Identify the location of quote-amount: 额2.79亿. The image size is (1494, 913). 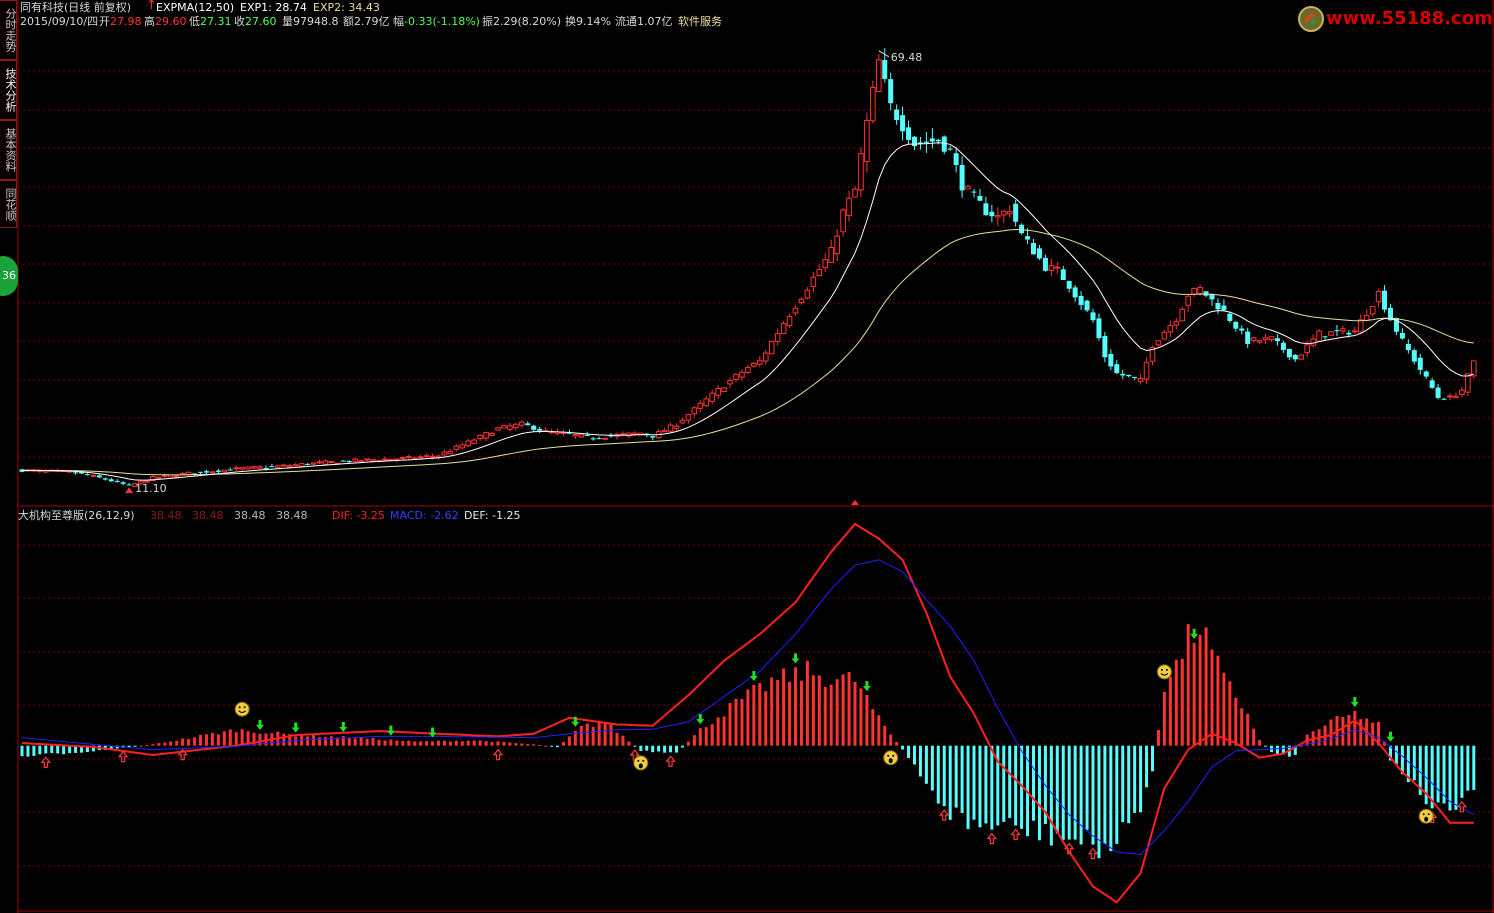
(366, 21).